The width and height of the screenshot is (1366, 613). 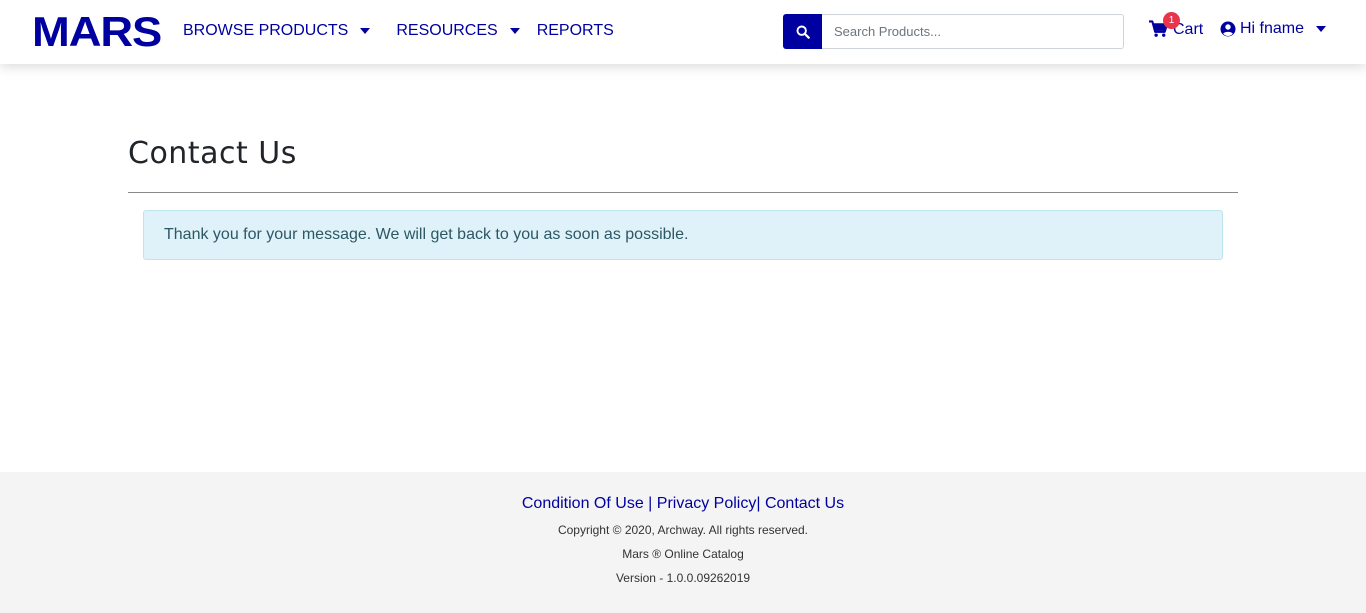 I want to click on cart-link: 1 Cart, so click(x=1176, y=26).